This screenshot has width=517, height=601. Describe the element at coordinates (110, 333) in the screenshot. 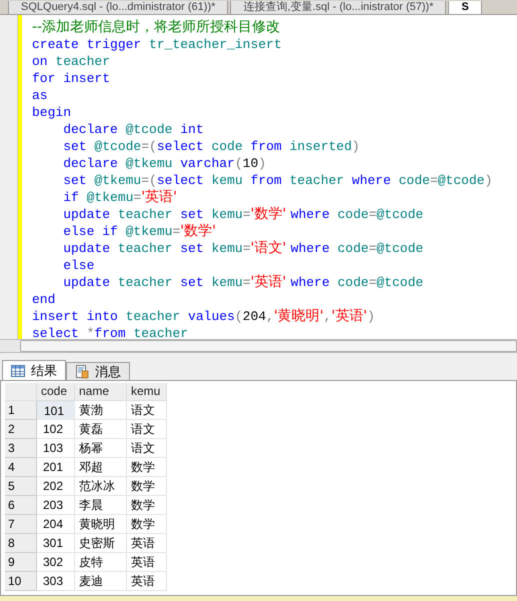

I see `code-line: select *from teacher` at that location.